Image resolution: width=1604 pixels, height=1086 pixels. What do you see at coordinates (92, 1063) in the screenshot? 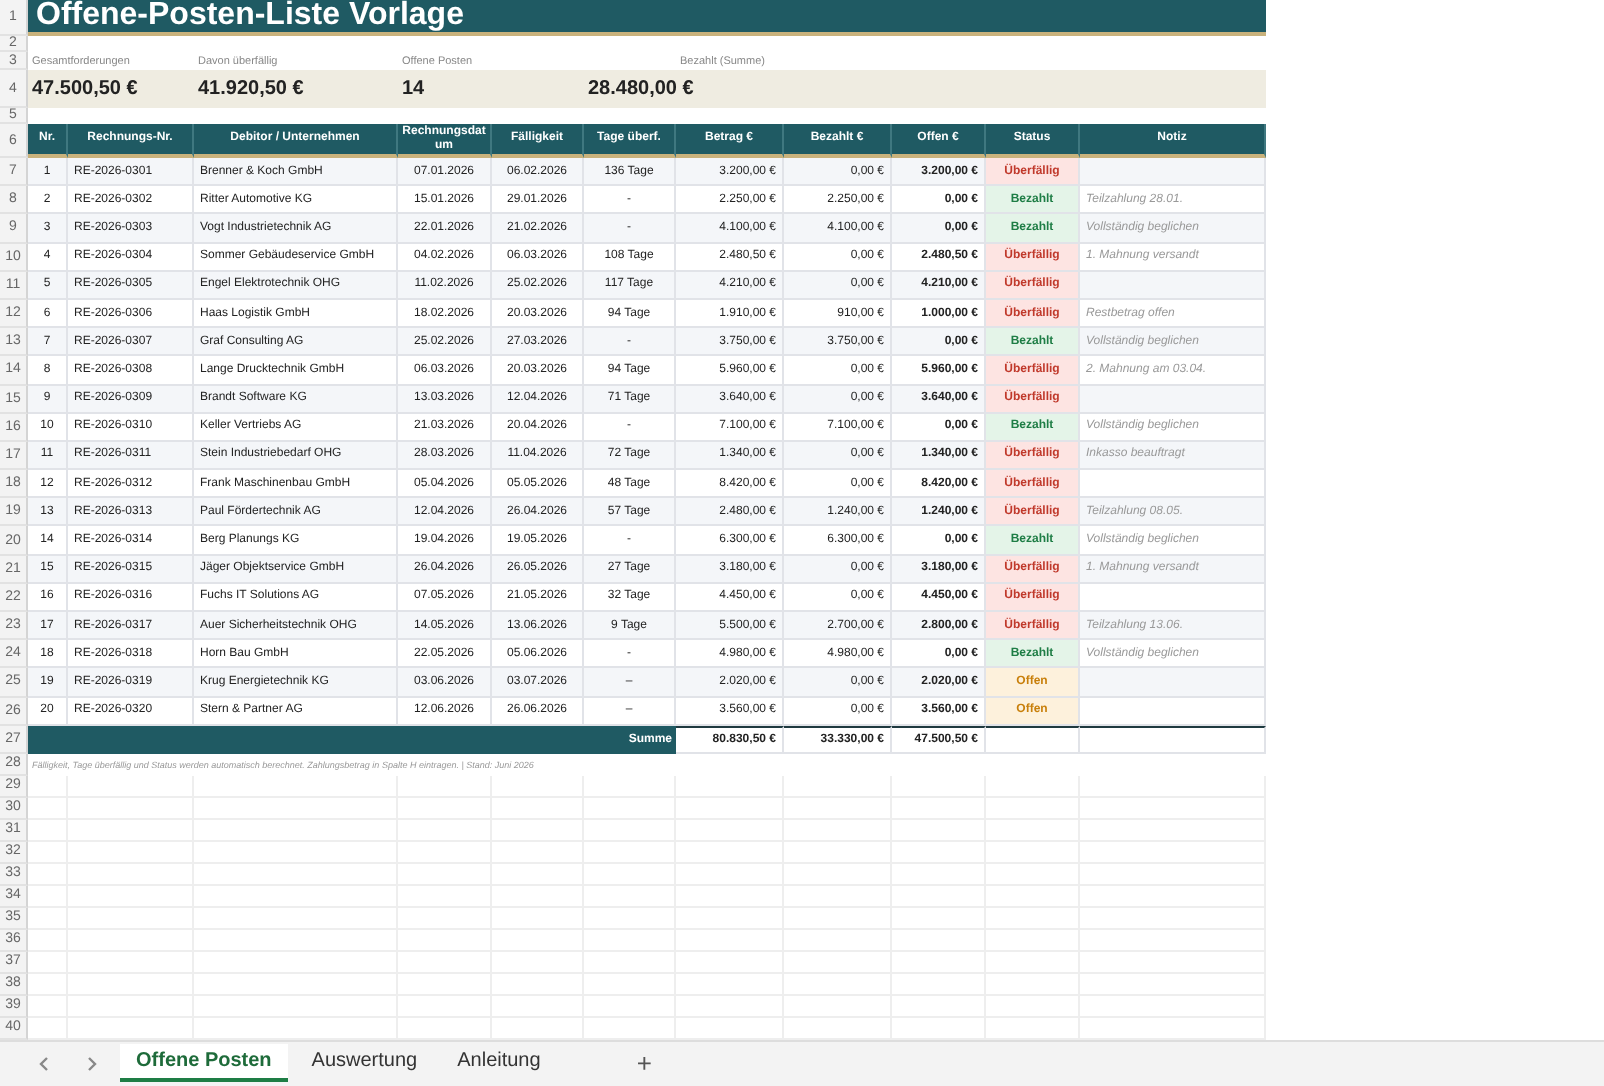
I see `next-sheet-icon` at bounding box center [92, 1063].